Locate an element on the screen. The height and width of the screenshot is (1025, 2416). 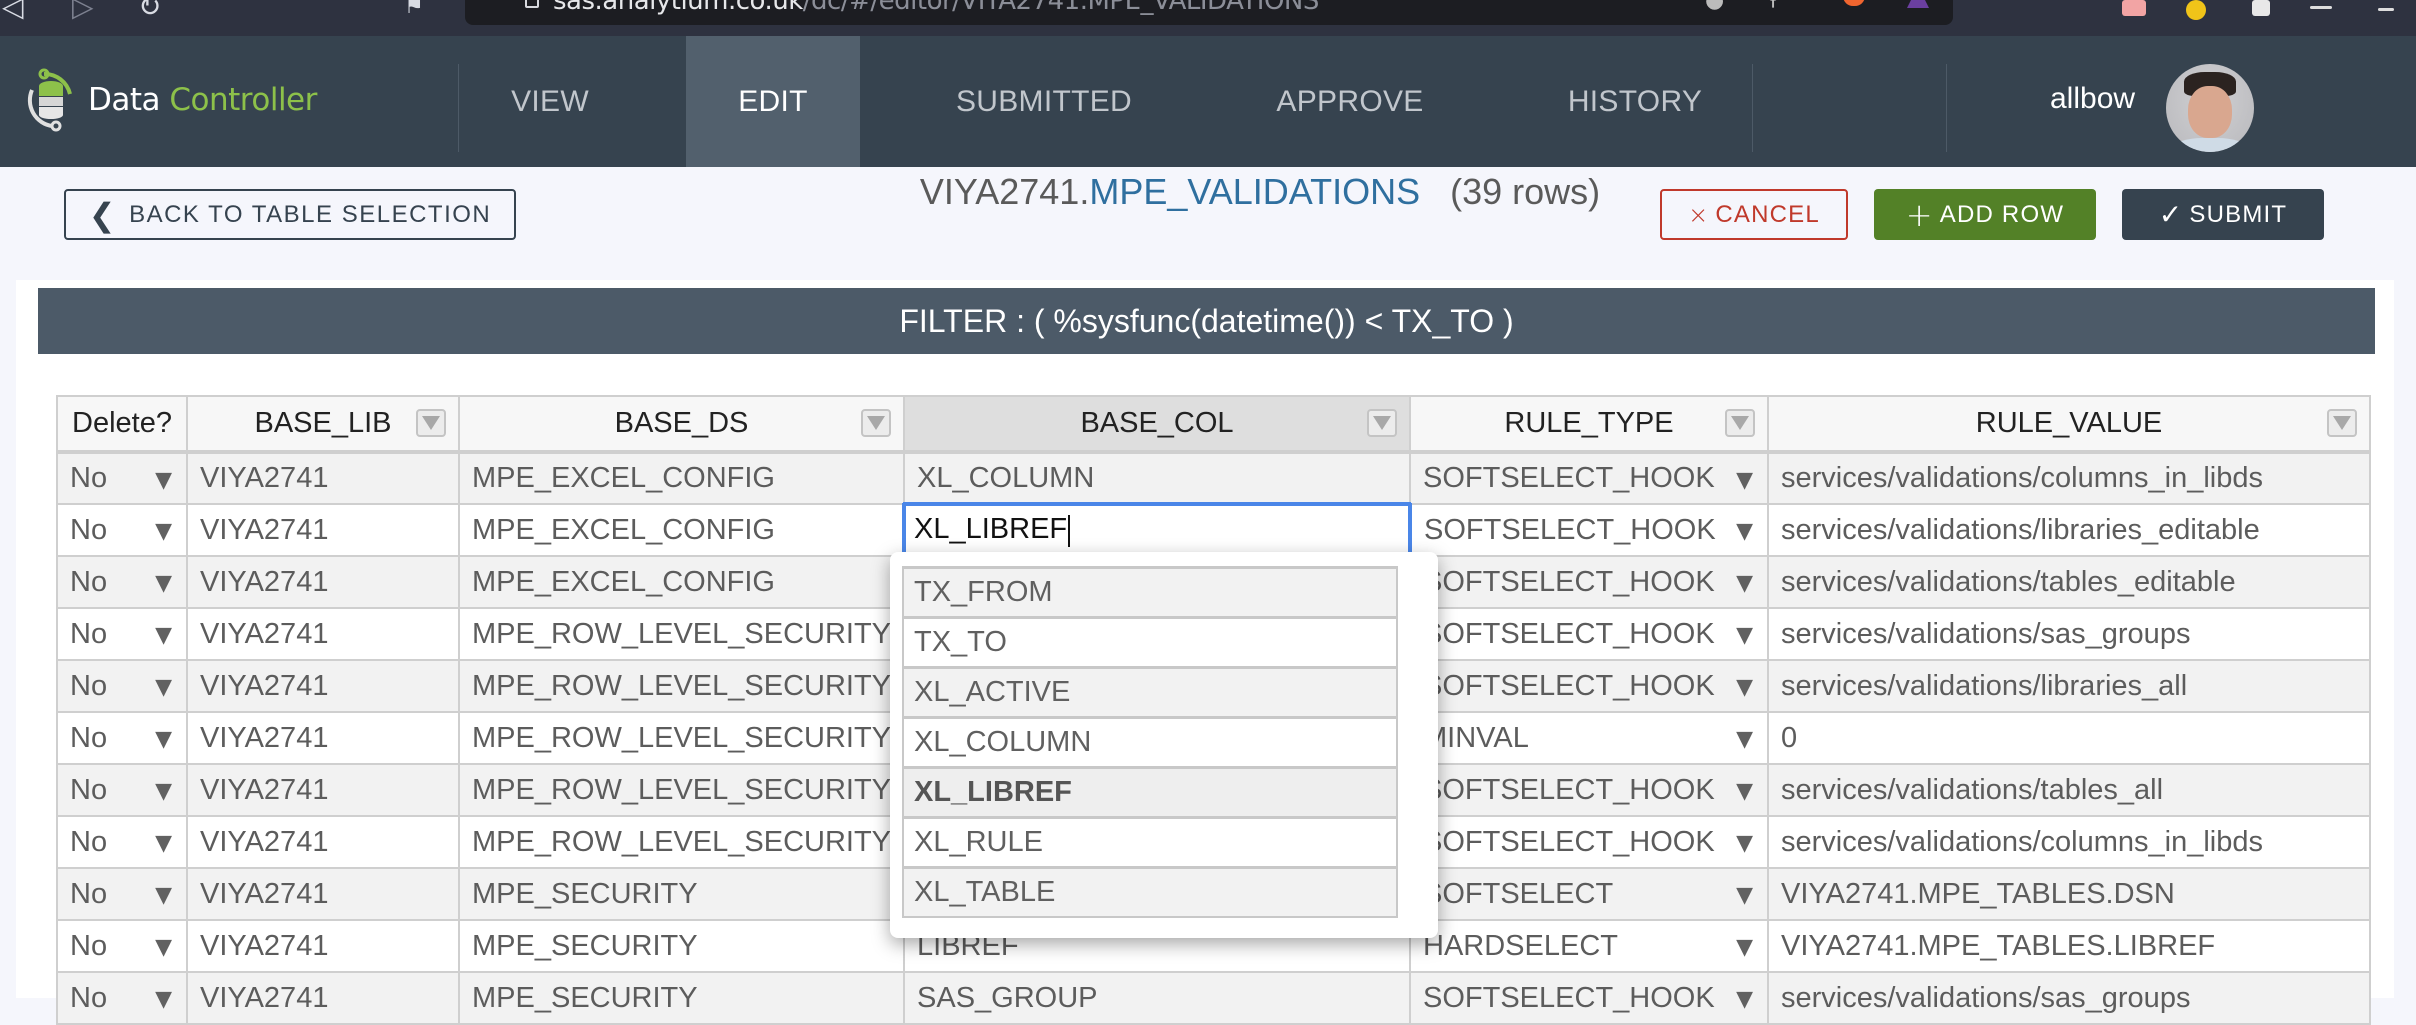
autocomplete-option: XL_TABLE is located at coordinates (1150, 892).